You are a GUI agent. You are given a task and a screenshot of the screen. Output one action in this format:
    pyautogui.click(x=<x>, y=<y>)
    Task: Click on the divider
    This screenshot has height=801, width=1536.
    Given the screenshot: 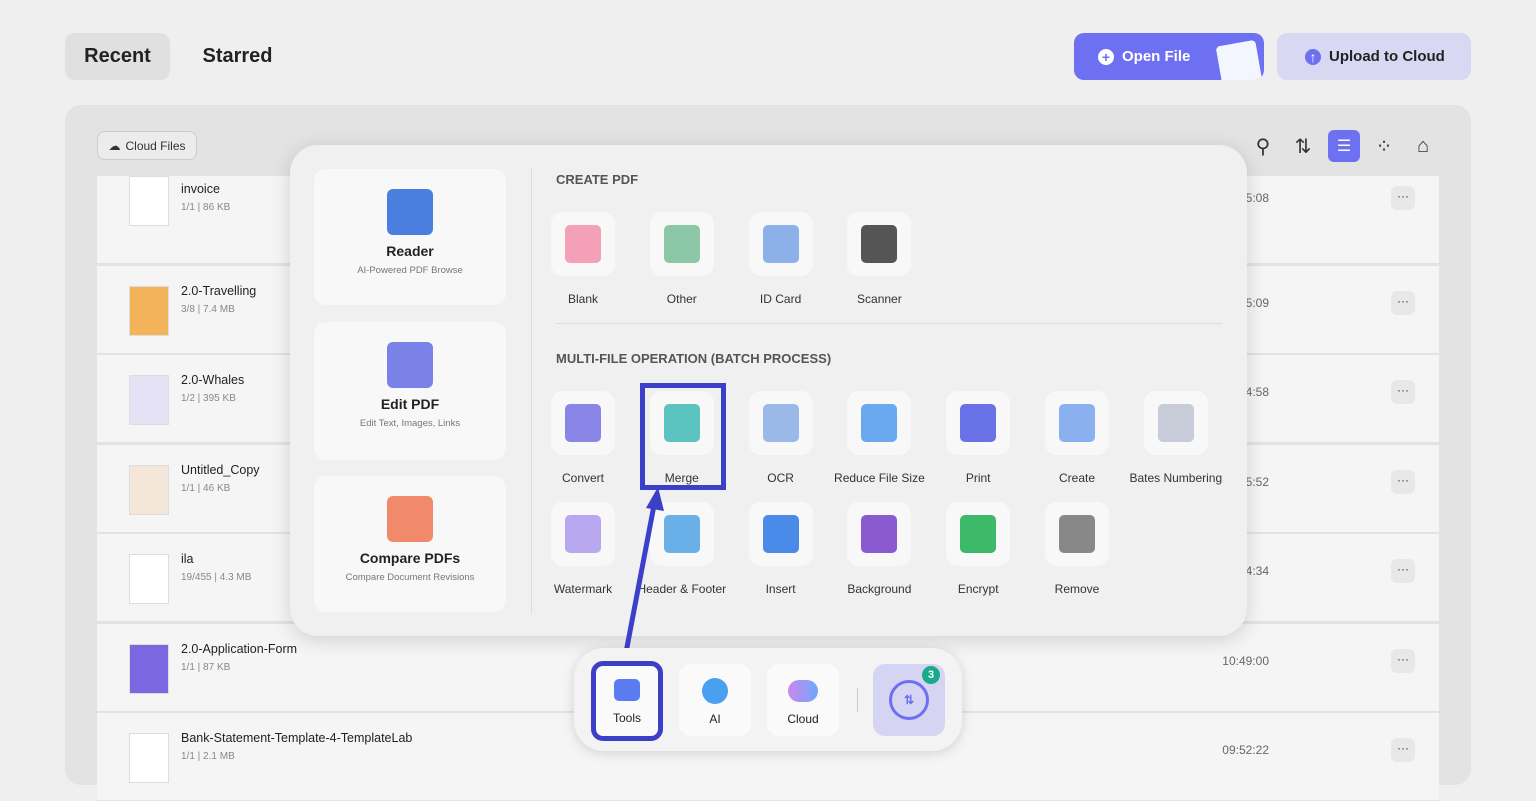 What is the action you would take?
    pyautogui.click(x=857, y=700)
    